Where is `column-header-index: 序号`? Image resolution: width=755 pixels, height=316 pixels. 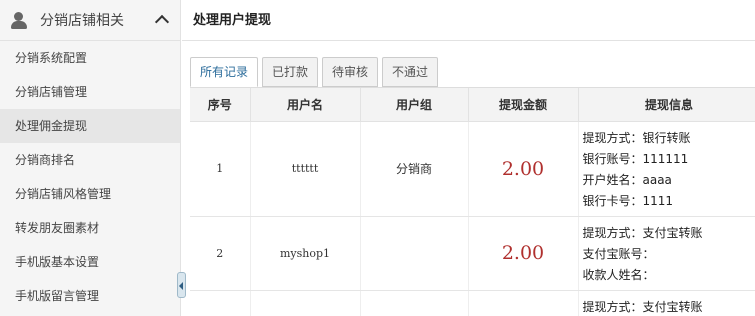 column-header-index: 序号 is located at coordinates (220, 105).